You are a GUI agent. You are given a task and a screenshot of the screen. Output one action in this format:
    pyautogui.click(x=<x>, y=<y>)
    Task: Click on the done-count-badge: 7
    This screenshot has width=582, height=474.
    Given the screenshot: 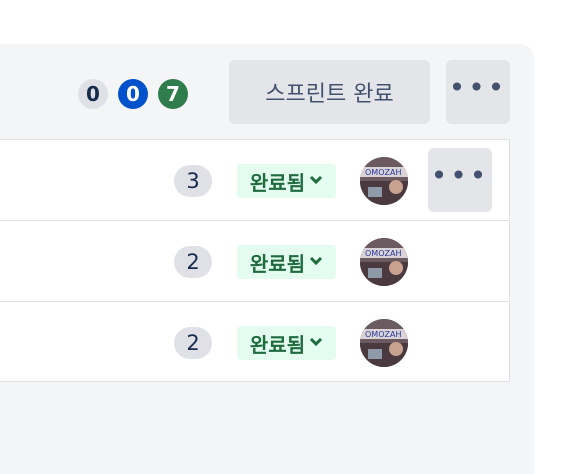 What is the action you would take?
    pyautogui.click(x=173, y=94)
    